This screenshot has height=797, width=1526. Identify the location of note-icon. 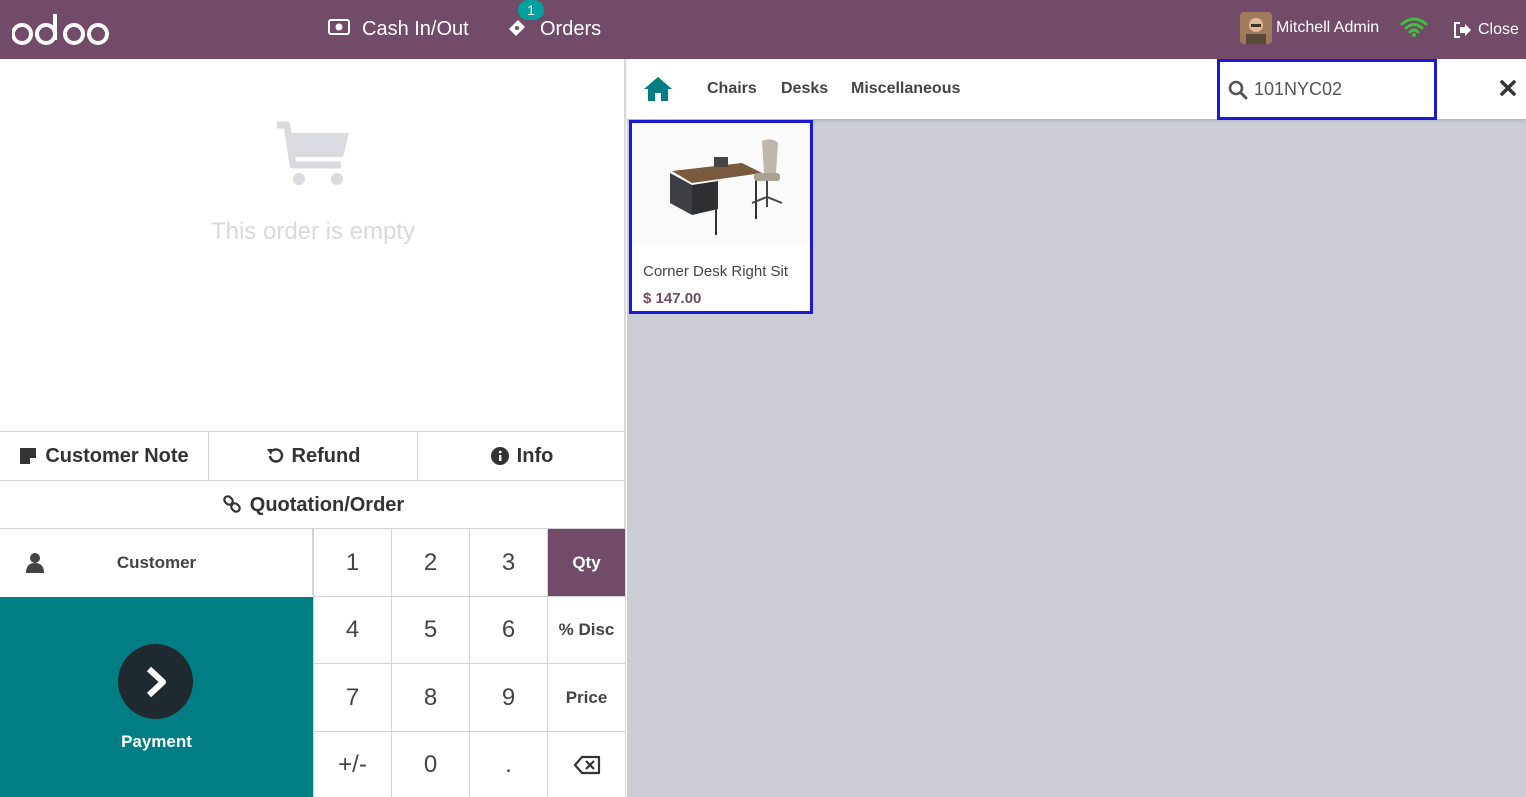
(28, 456).